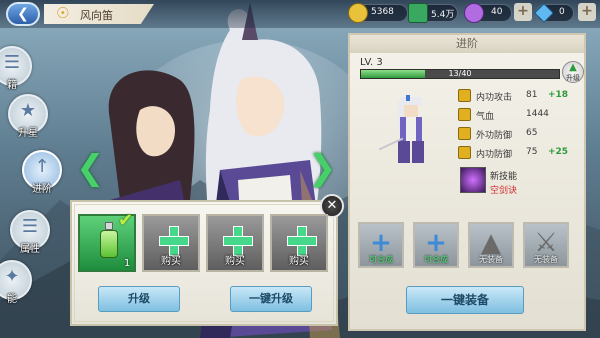 The image size is (600, 338). What do you see at coordinates (109, 241) in the screenshot?
I see `green-potion-icon` at bounding box center [109, 241].